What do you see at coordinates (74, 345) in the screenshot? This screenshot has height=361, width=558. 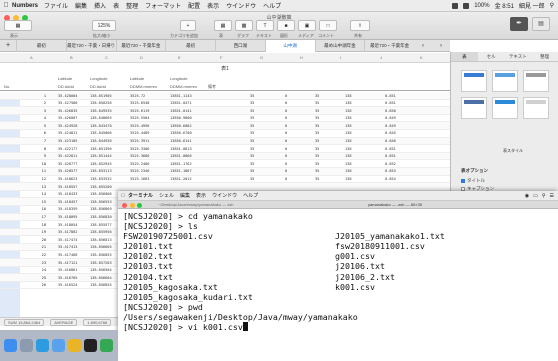 I see `chrome-icon` at bounding box center [74, 345].